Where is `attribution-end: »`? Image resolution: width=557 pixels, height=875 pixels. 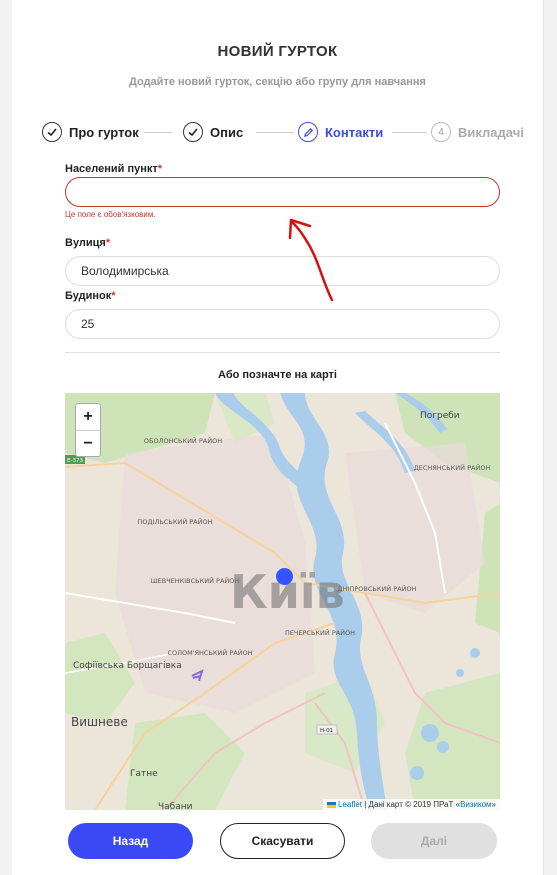 attribution-end: » is located at coordinates (493, 804).